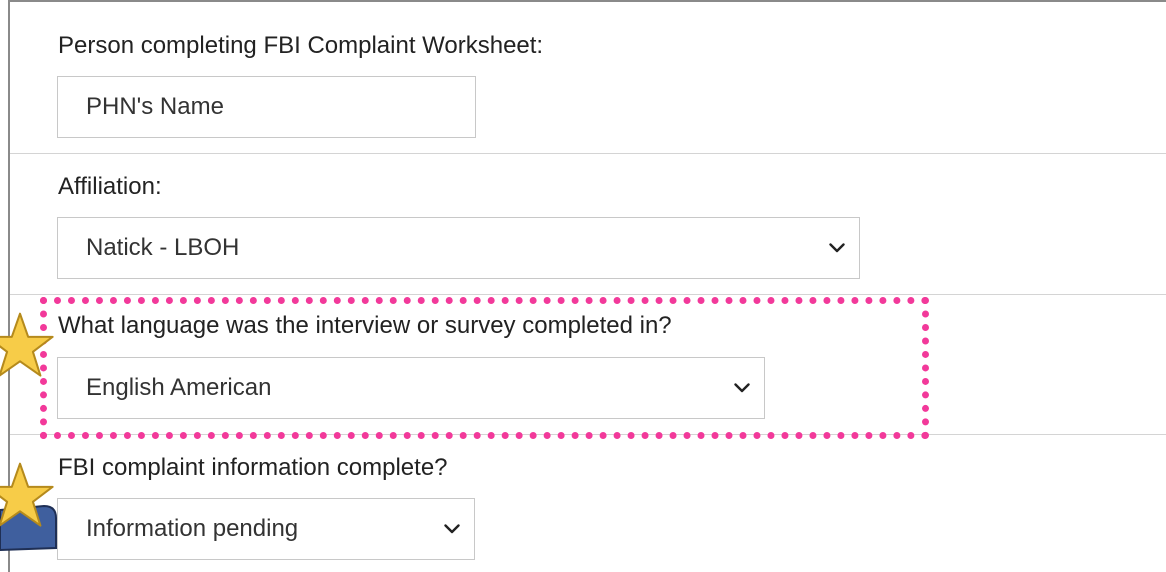 Image resolution: width=1166 pixels, height=572 pixels. Describe the element at coordinates (253, 467) in the screenshot. I see `complete-label: FBI complaint information complete?` at that location.